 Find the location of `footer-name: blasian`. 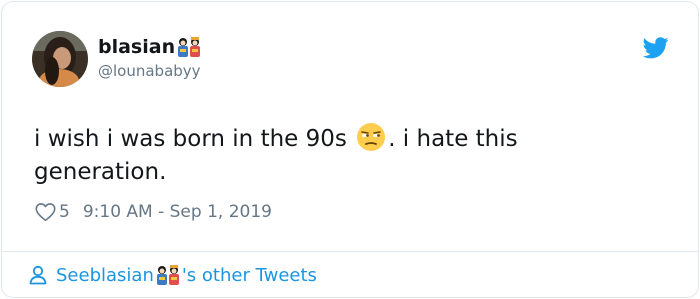

footer-name: blasian is located at coordinates (121, 275).